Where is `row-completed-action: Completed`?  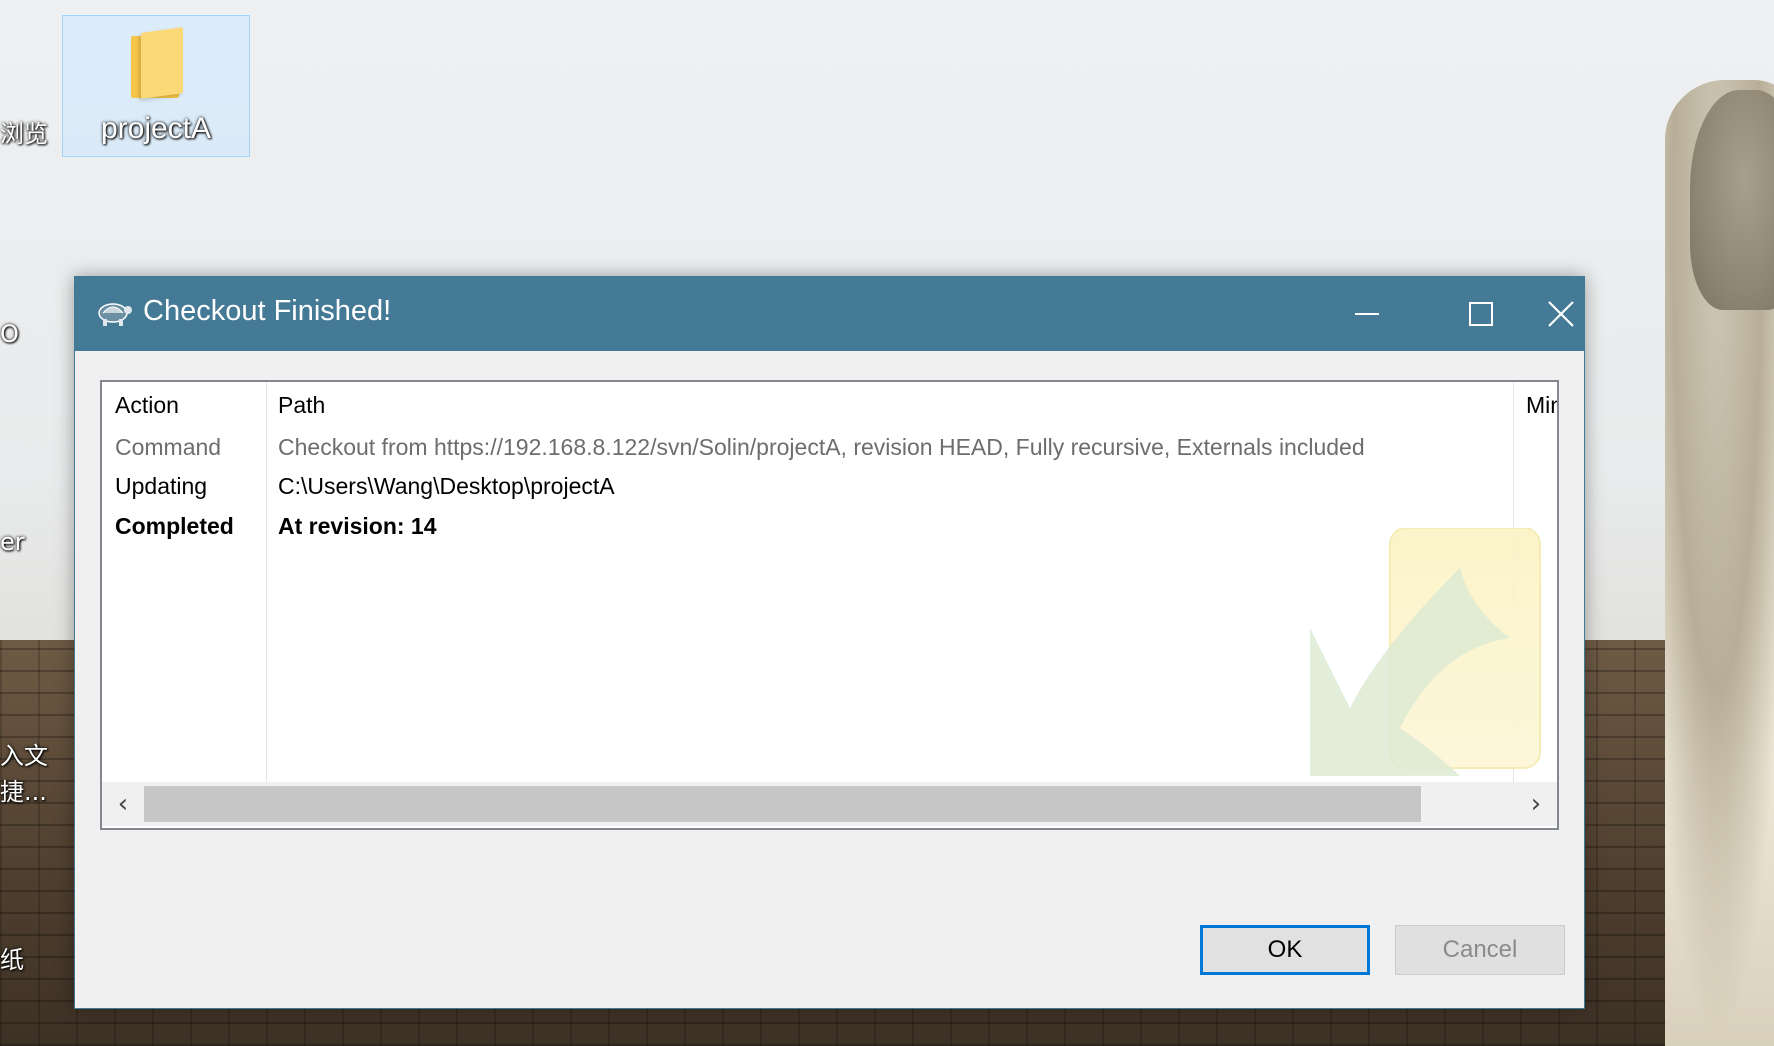
row-completed-action: Completed is located at coordinates (174, 526).